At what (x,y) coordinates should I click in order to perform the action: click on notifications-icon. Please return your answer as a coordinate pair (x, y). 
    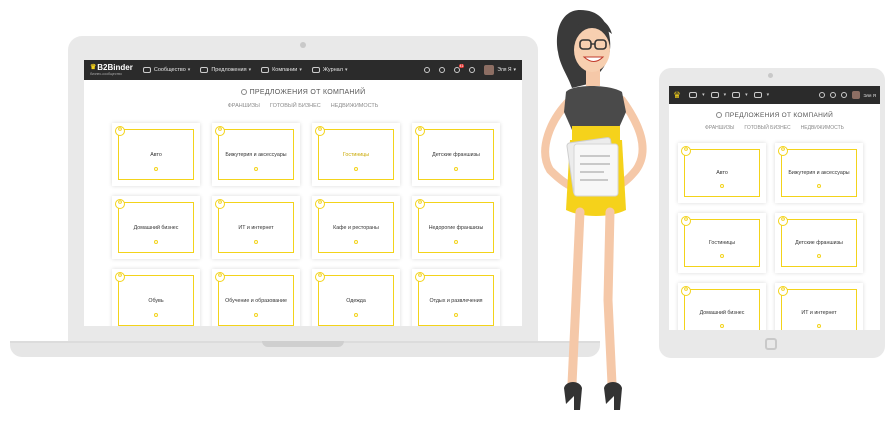
    Looking at the image, I should click on (833, 95).